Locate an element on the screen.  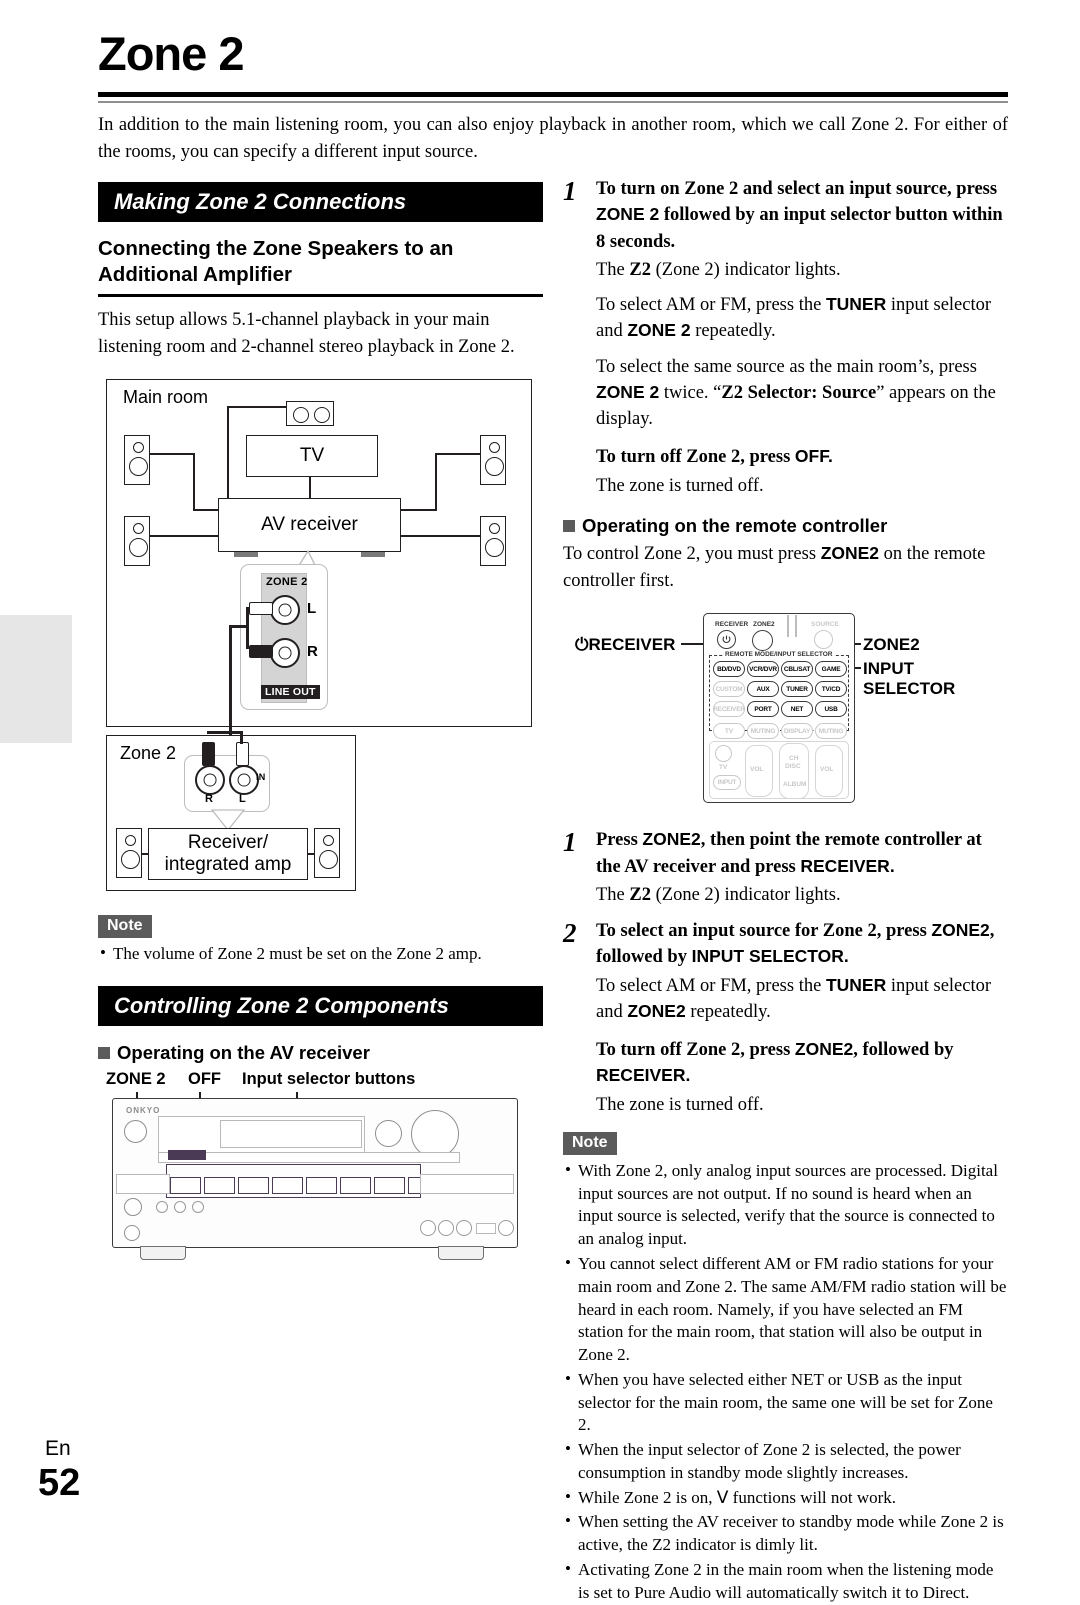
step1-p1-b: (Zone 2) indicator lights. is located at coordinates (745, 269).